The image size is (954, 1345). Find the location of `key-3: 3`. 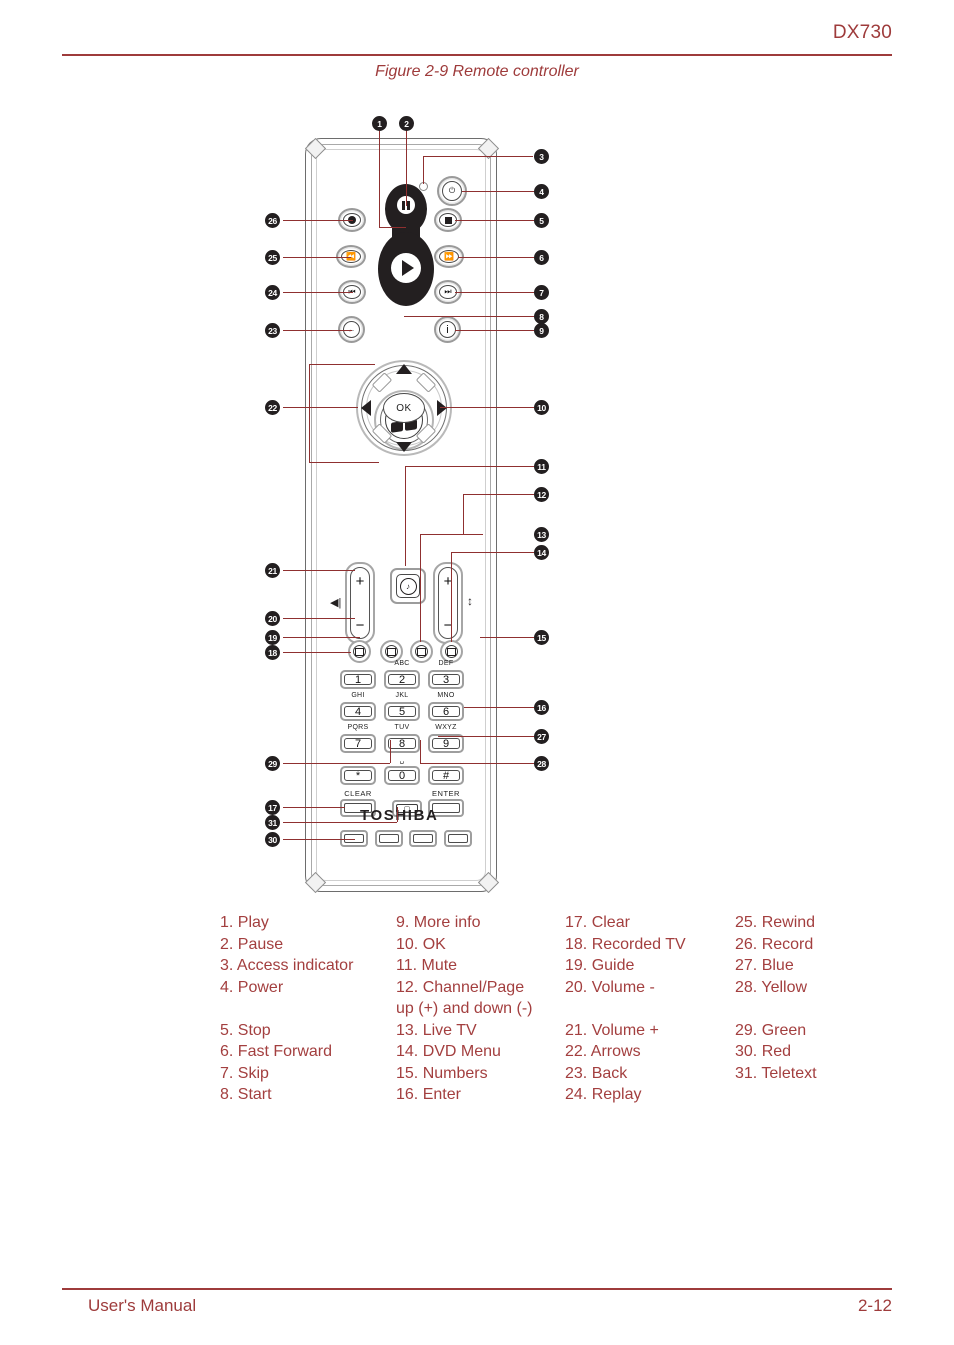

key-3: 3 is located at coordinates (446, 679).